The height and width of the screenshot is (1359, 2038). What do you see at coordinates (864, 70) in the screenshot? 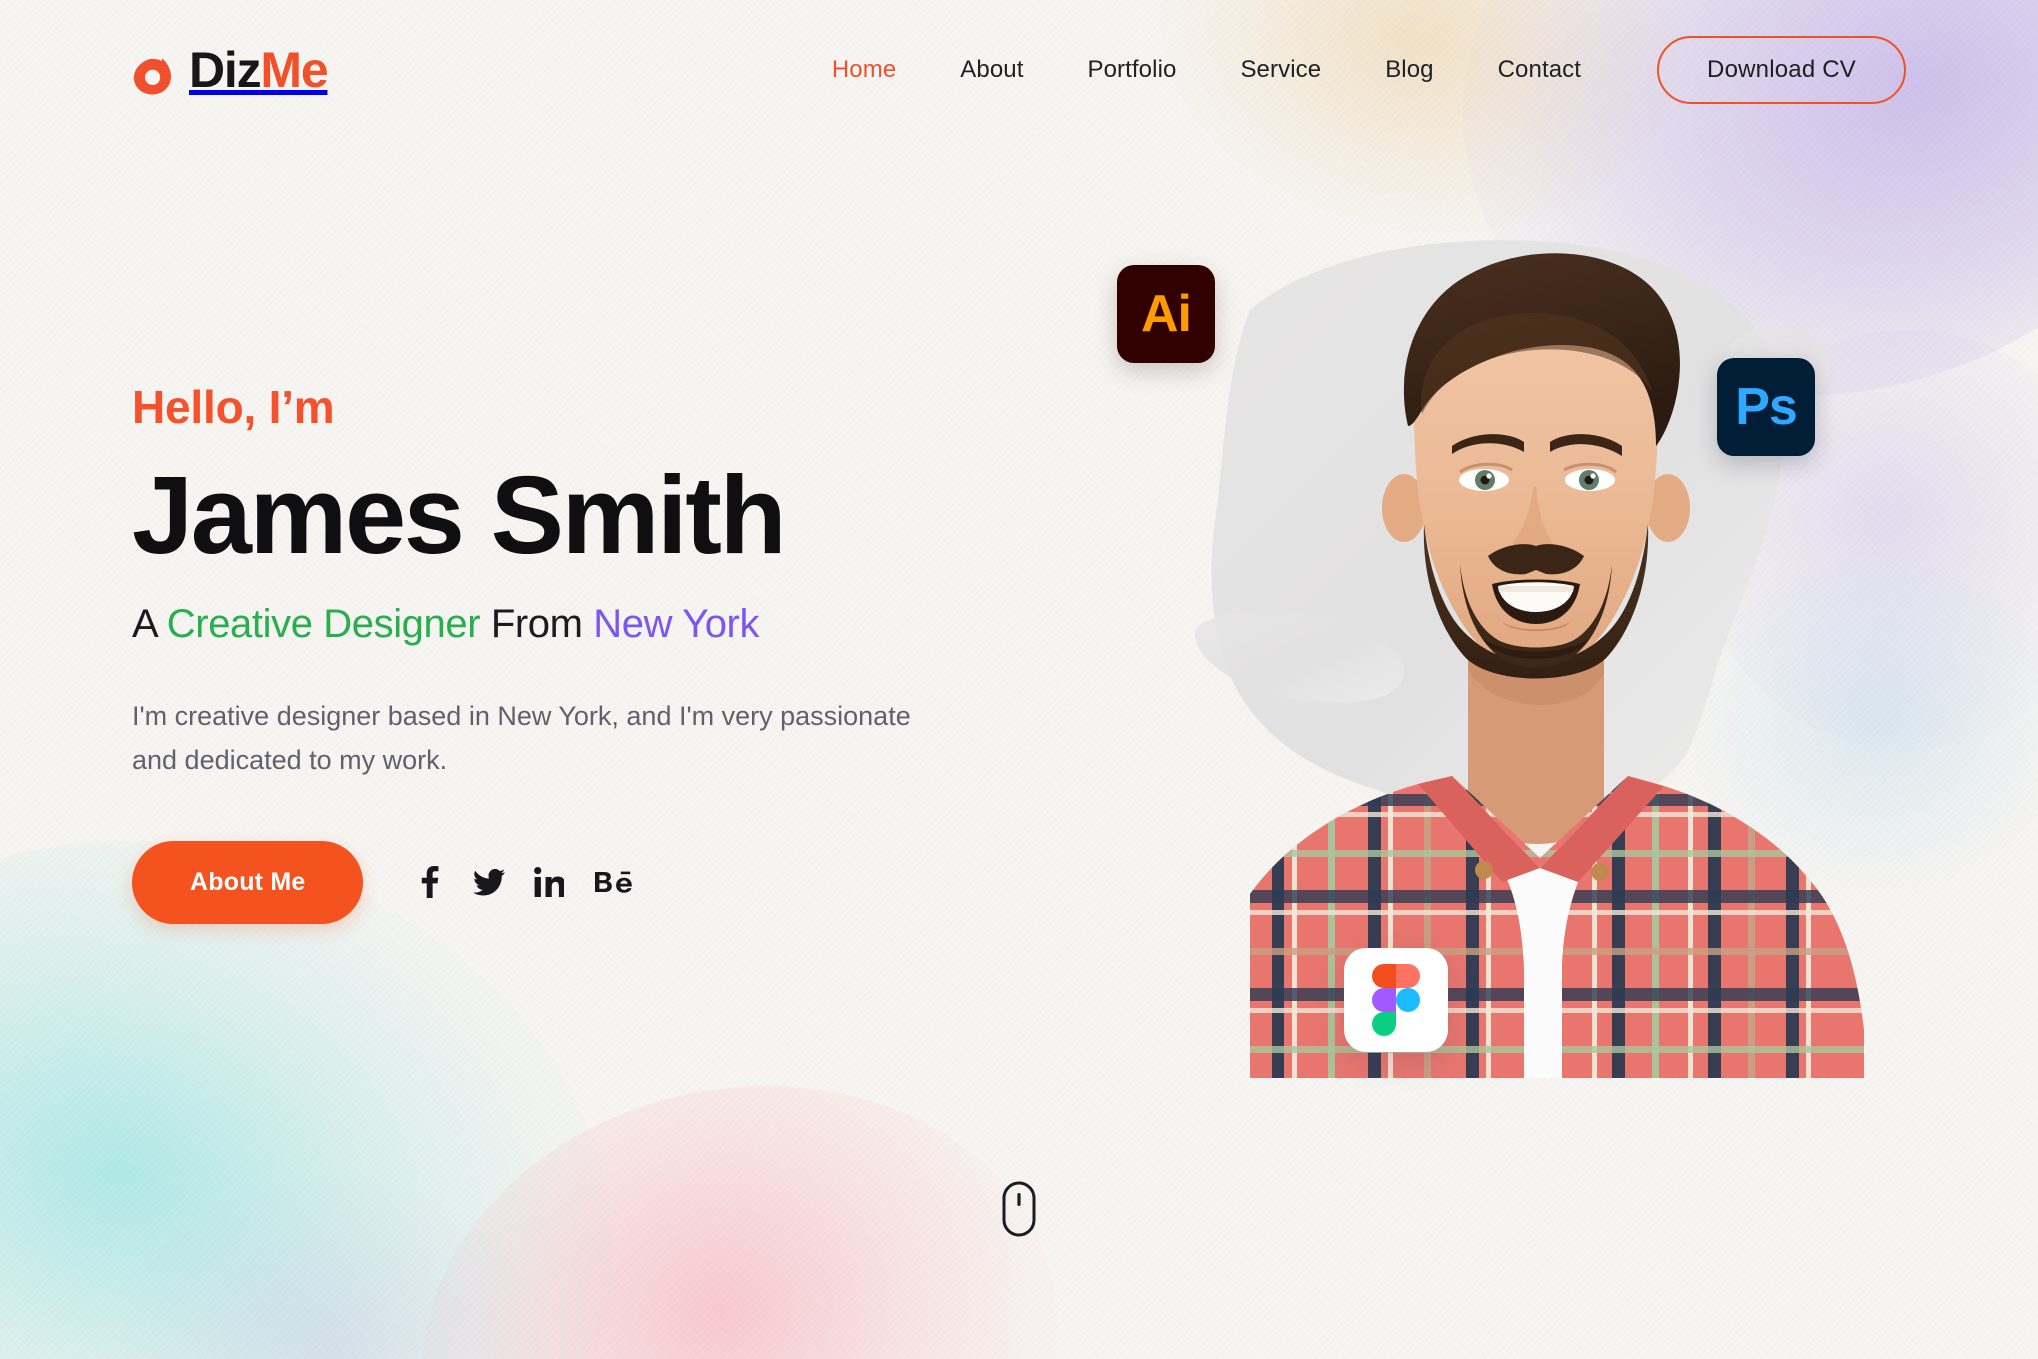
I see `nav-item-home: Home` at bounding box center [864, 70].